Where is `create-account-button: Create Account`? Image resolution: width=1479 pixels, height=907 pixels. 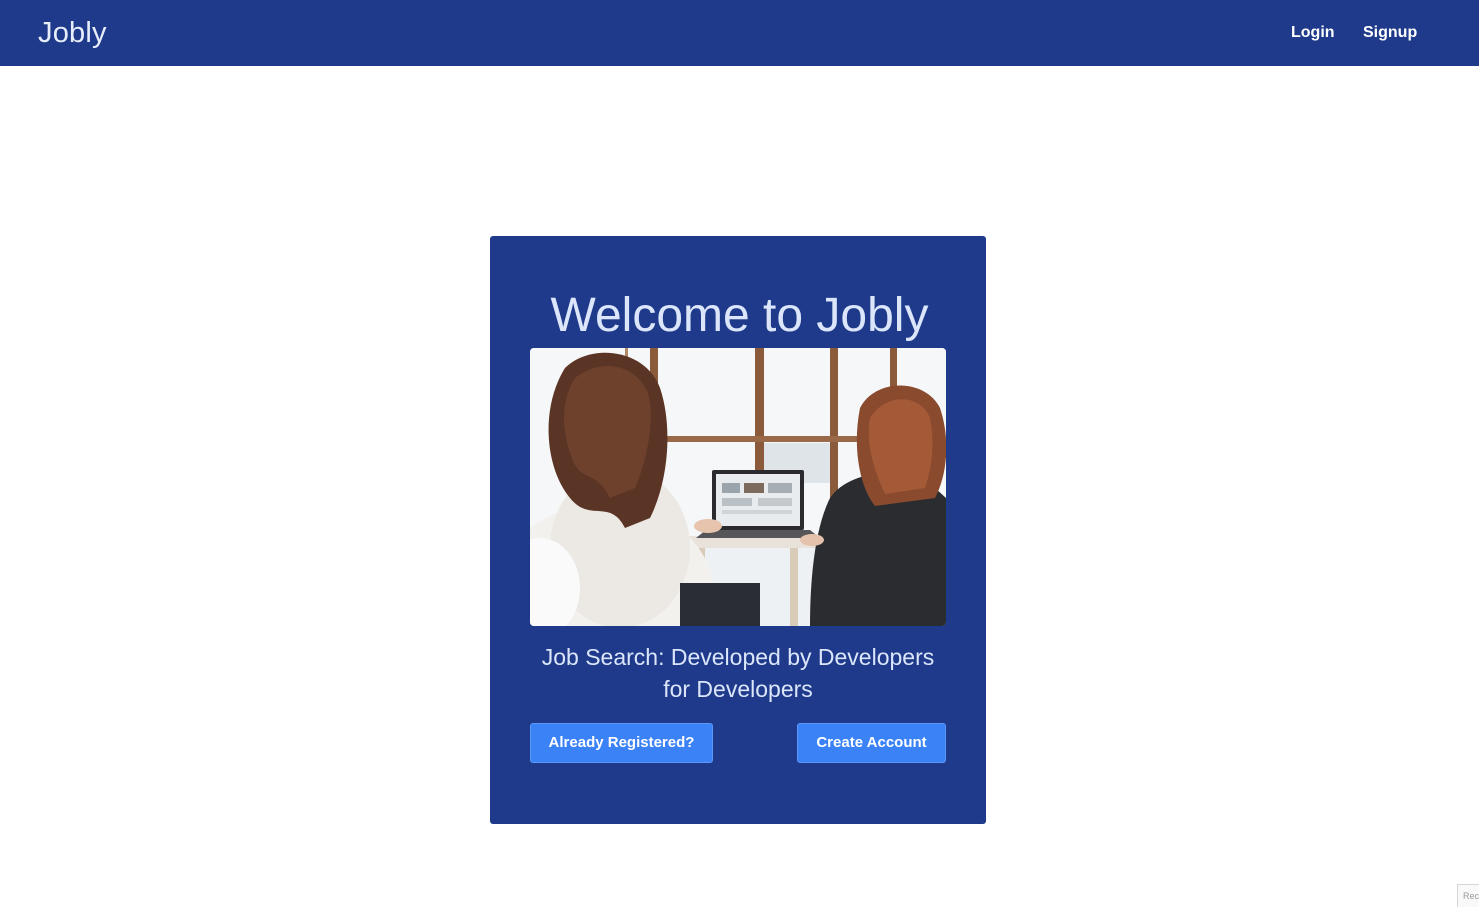
create-account-button: Create Account is located at coordinates (871, 743).